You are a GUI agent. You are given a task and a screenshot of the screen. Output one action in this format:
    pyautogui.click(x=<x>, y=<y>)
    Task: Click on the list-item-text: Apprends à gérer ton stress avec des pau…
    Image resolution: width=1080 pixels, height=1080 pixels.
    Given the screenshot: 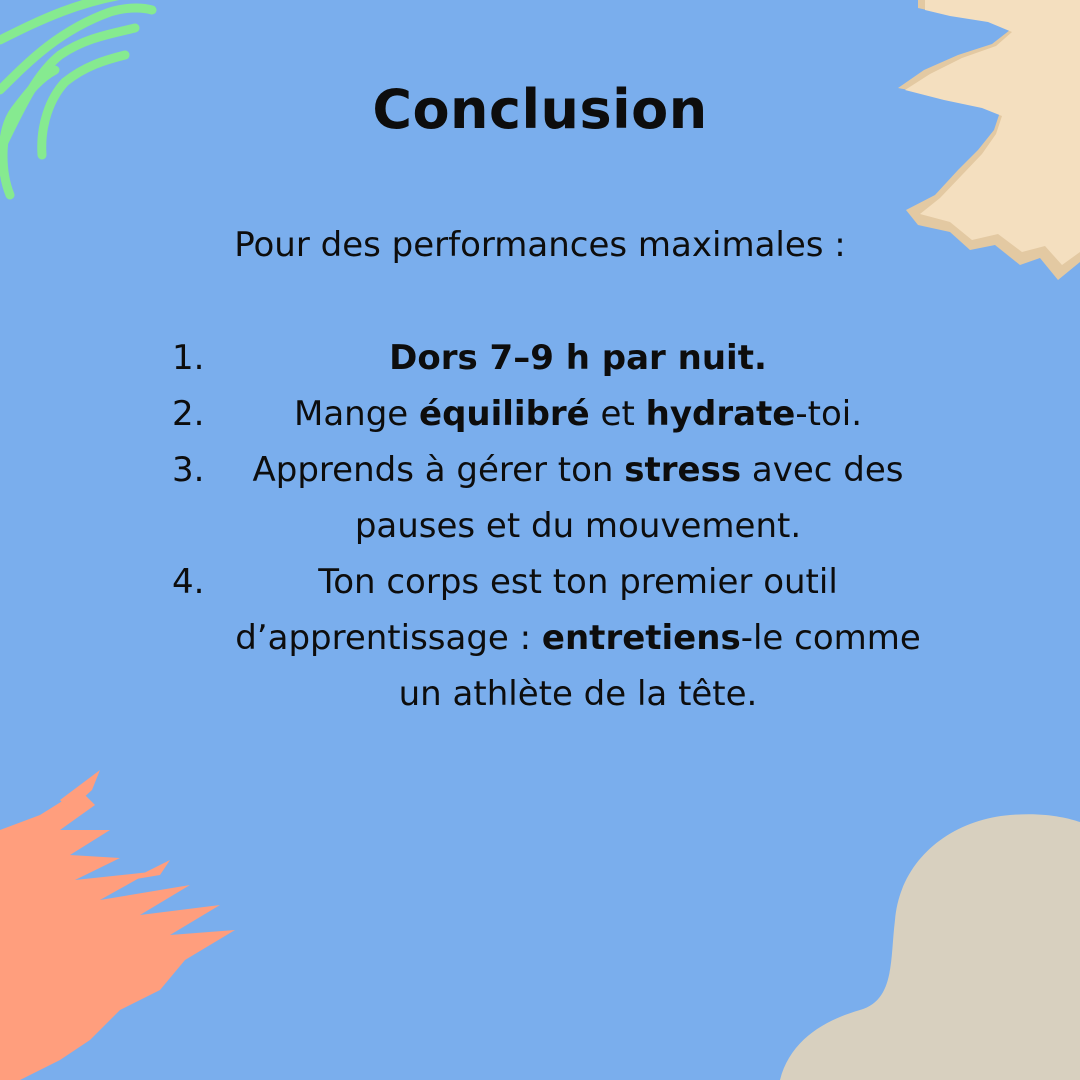 What is the action you would take?
    pyautogui.click(x=578, y=498)
    